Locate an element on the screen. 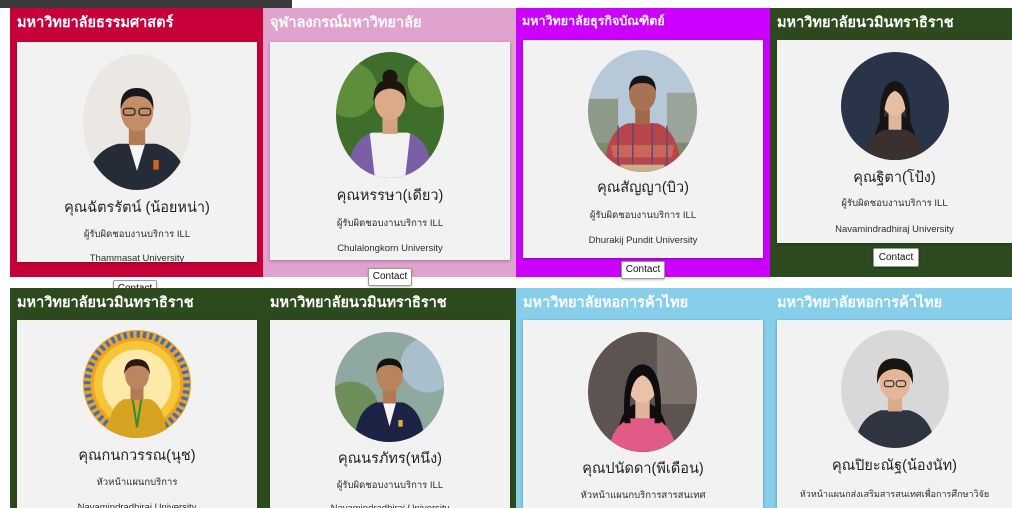  staff-name: คุณกนกวรรณ(นุช) is located at coordinates (137, 456).